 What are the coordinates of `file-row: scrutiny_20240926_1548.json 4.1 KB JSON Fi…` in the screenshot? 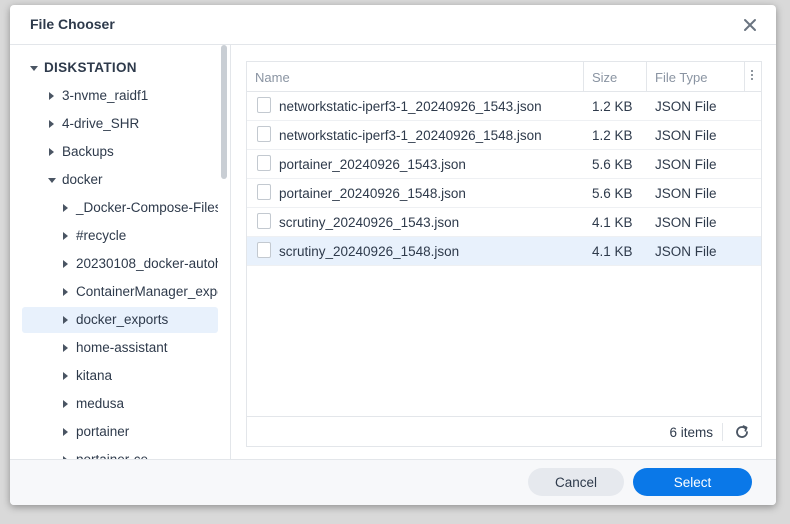 It's located at (504, 251).